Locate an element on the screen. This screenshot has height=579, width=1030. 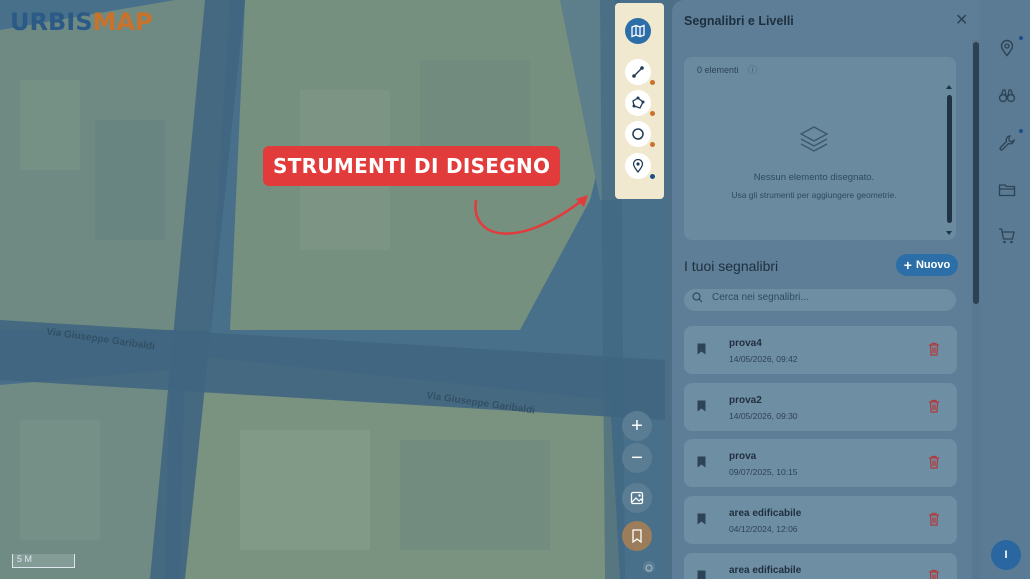
panel-title: Segnalibri e Livelli is located at coordinates (739, 21).